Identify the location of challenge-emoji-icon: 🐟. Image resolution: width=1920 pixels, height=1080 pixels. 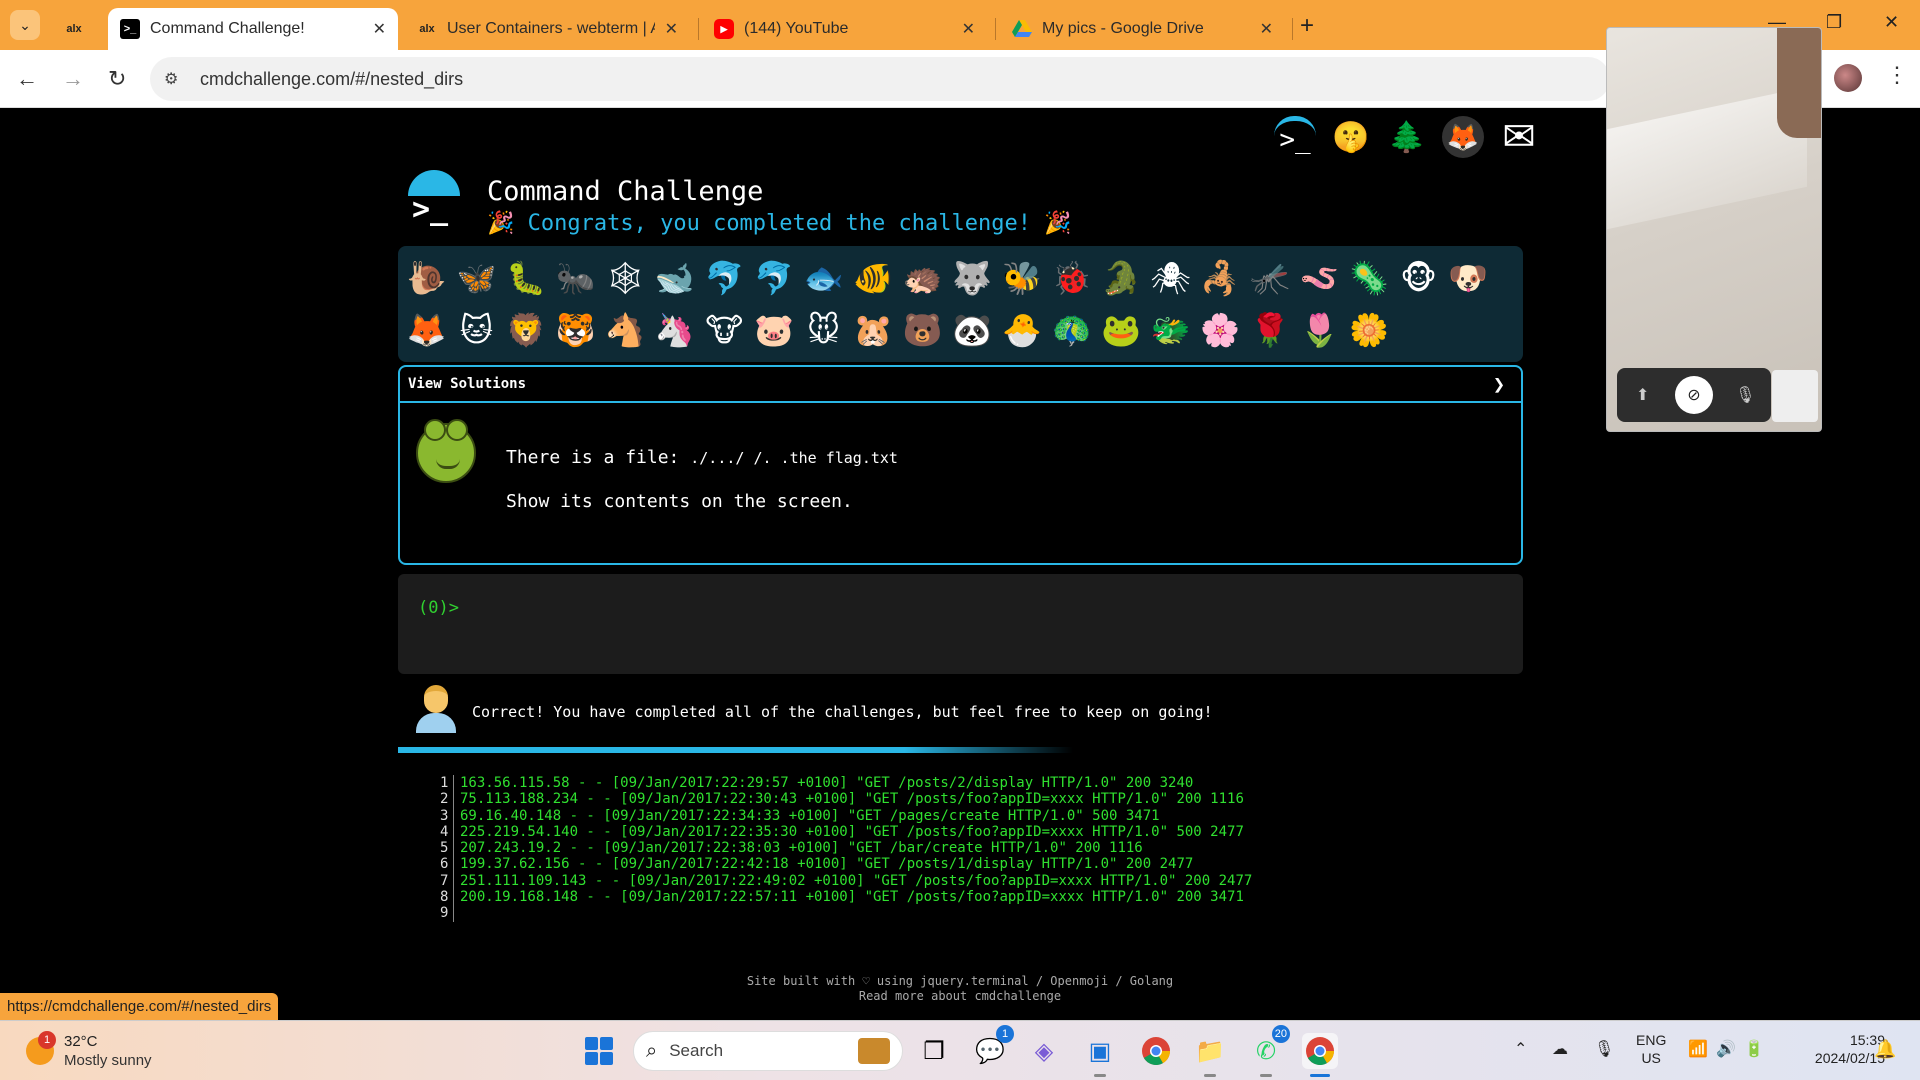
(824, 278).